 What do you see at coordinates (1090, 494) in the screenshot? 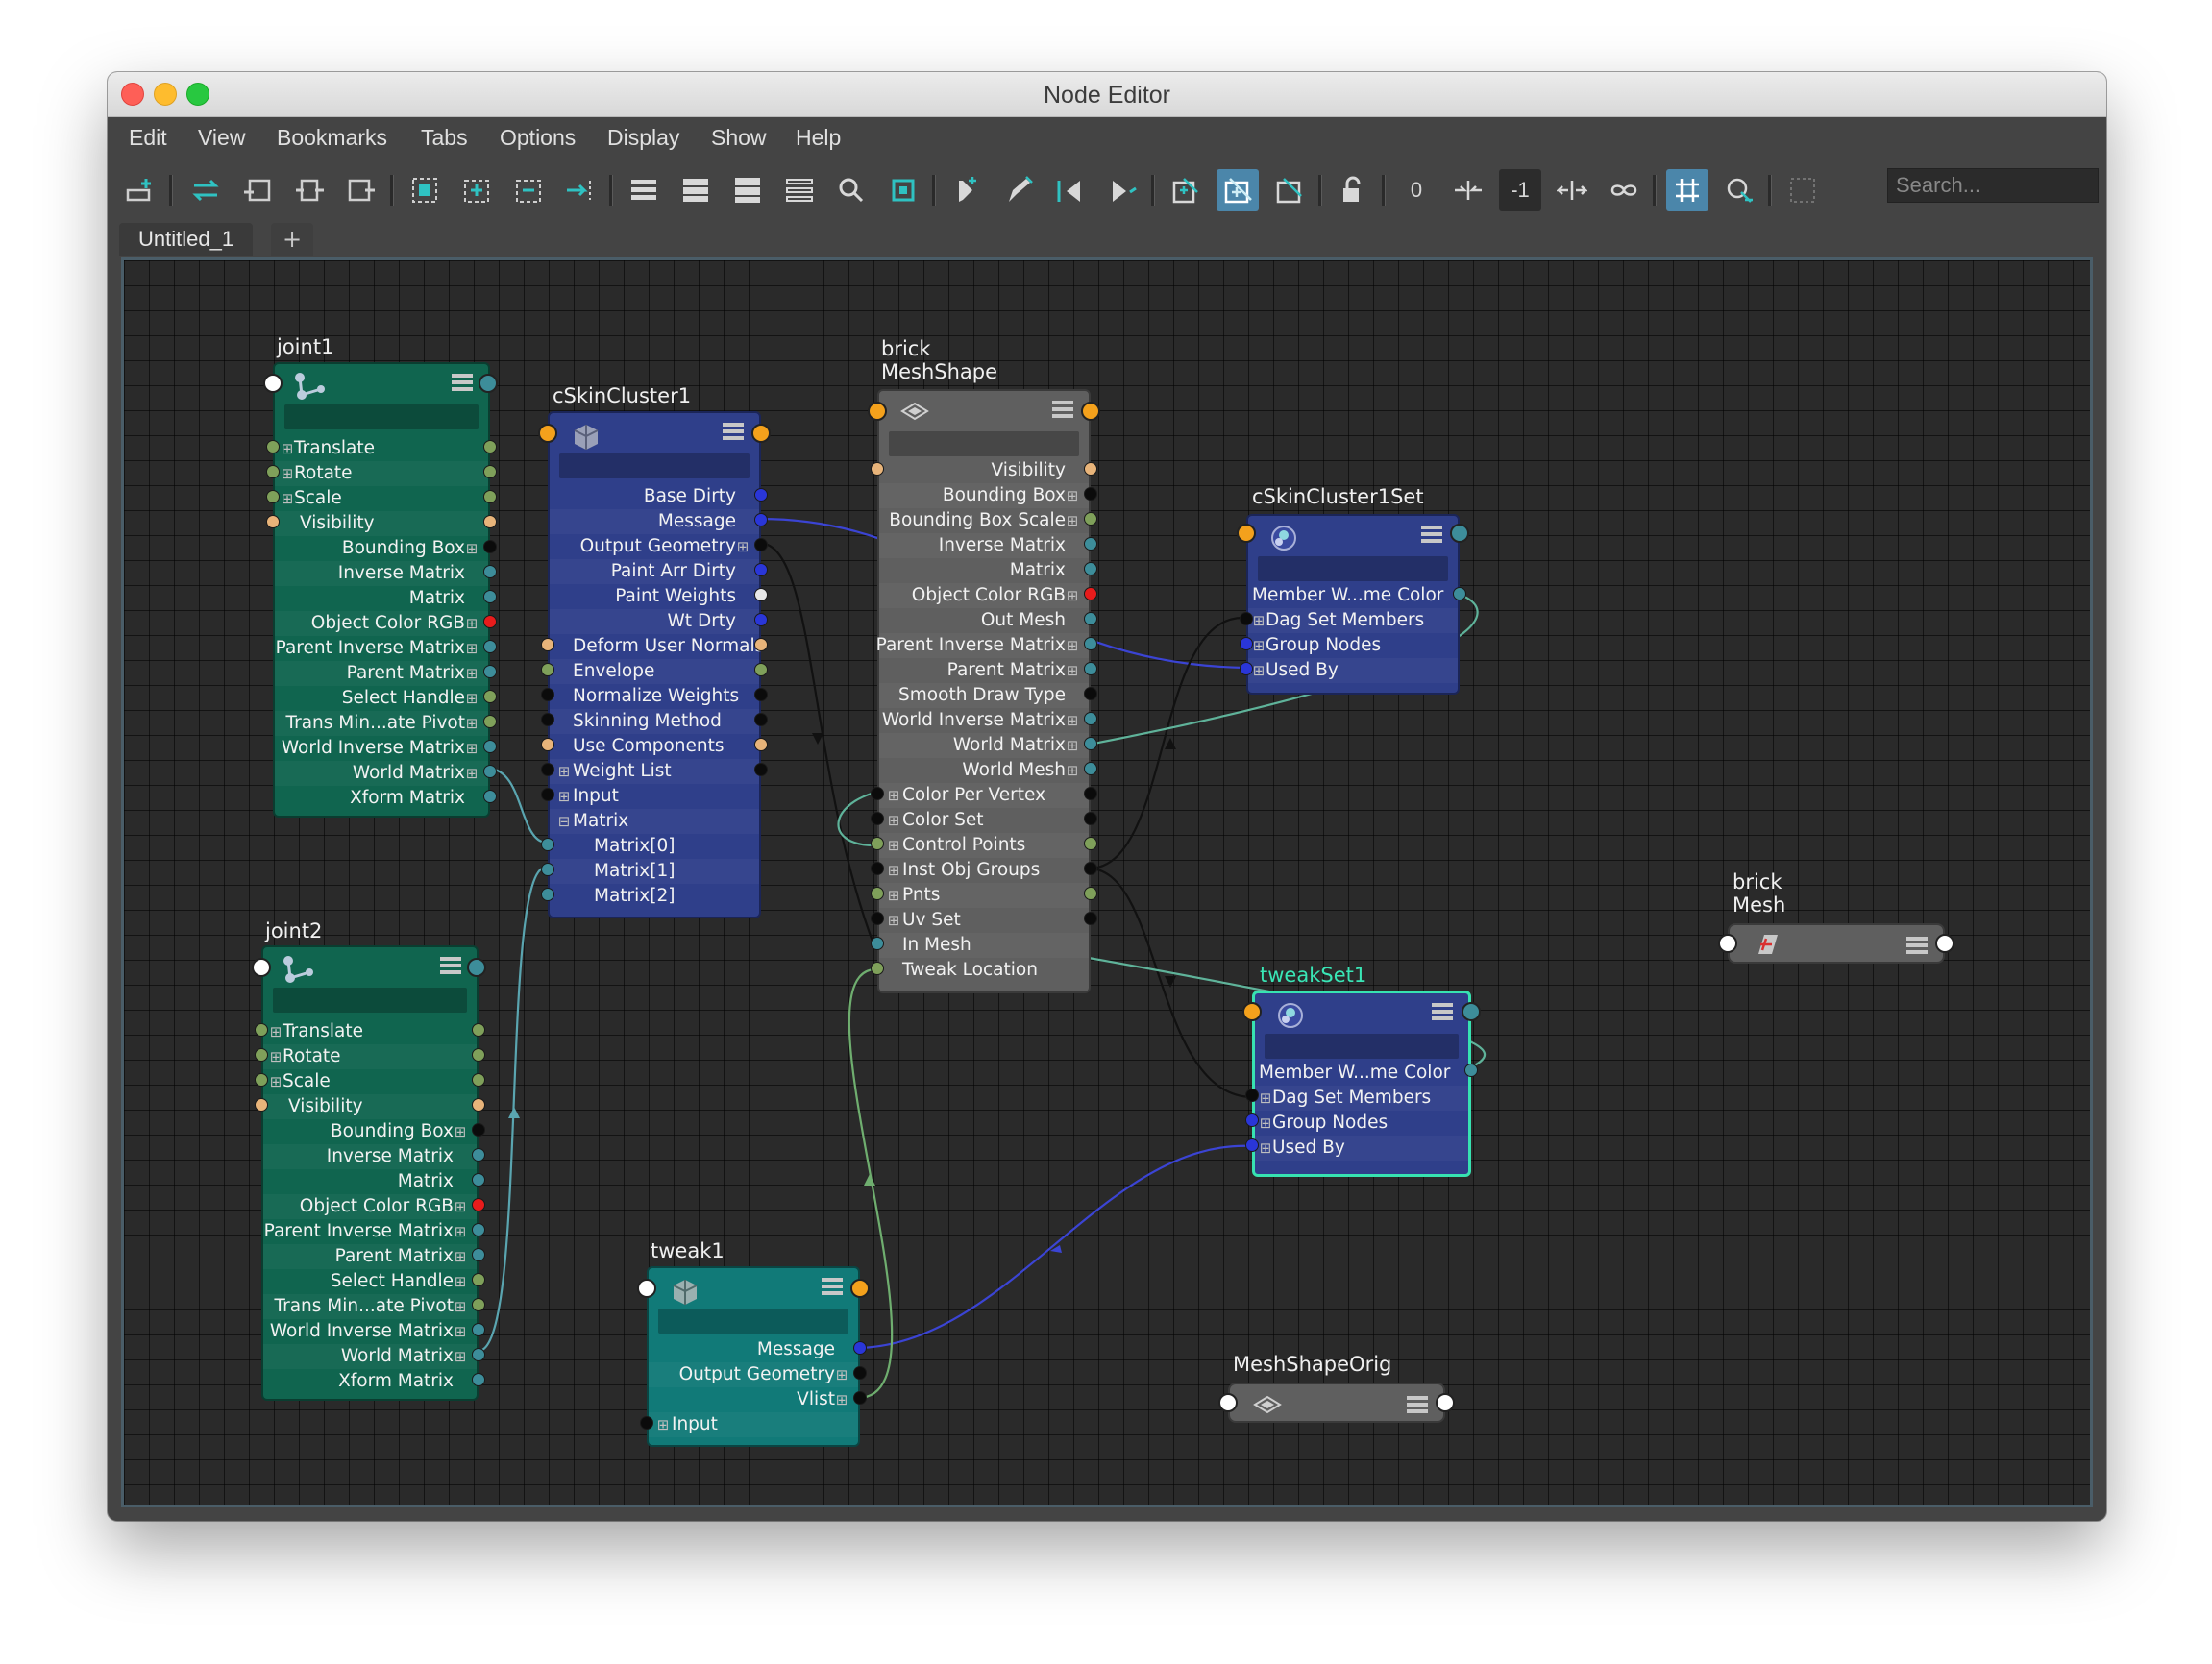
I see `port-shape-out-bounding-box` at bounding box center [1090, 494].